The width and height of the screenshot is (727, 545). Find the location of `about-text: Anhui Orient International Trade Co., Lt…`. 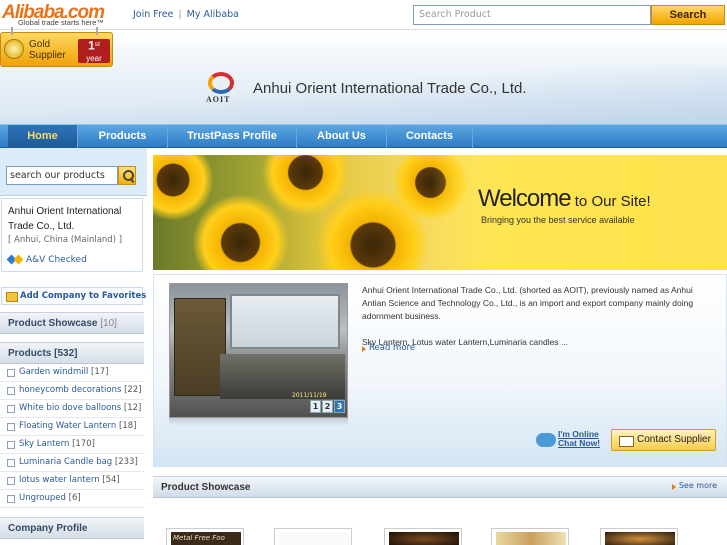

about-text: Anhui Orient International Trade Co., Lt… is located at coordinates (539, 323).